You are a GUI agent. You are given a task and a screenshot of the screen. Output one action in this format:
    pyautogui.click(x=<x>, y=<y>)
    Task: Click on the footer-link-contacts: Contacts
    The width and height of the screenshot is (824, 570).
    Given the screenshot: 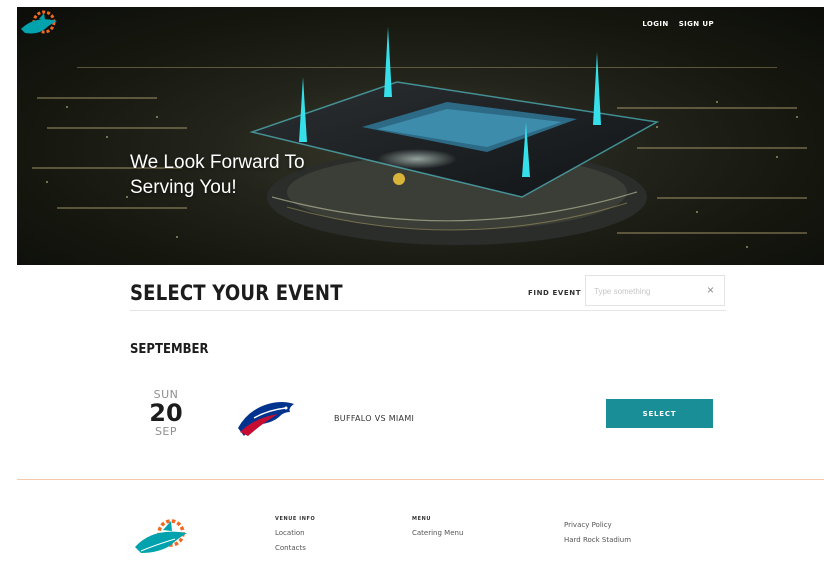 What is the action you would take?
    pyautogui.click(x=295, y=548)
    